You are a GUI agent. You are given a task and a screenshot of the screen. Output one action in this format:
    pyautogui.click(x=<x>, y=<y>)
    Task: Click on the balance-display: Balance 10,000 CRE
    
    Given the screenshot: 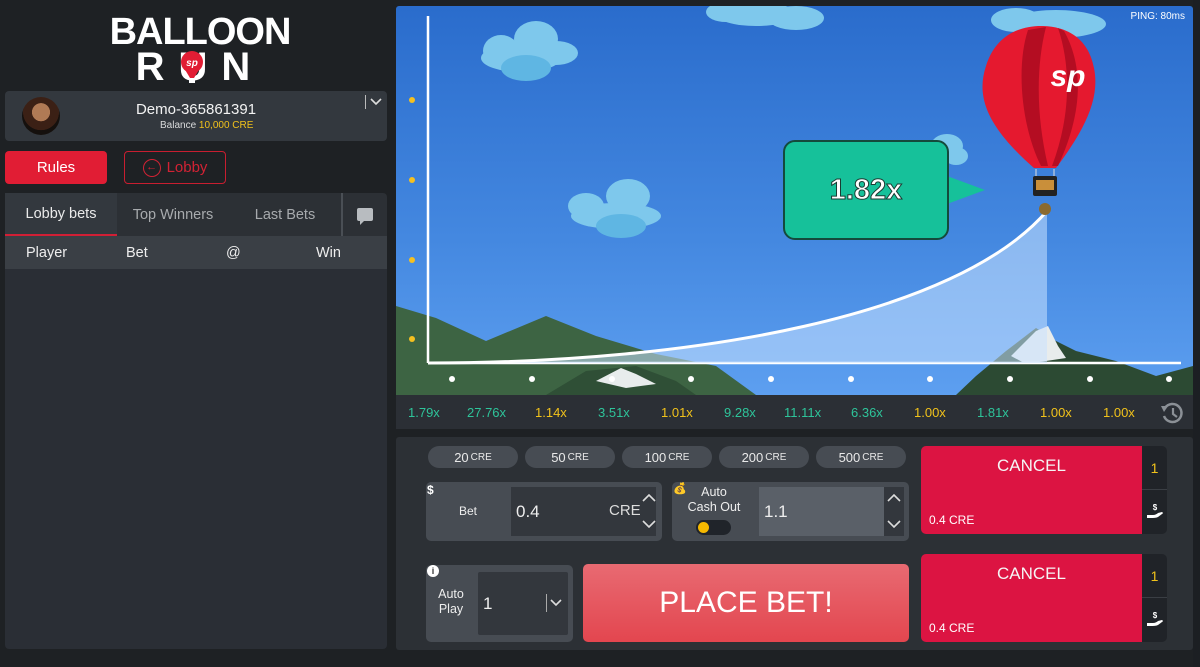 What is the action you would take?
    pyautogui.click(x=206, y=125)
    